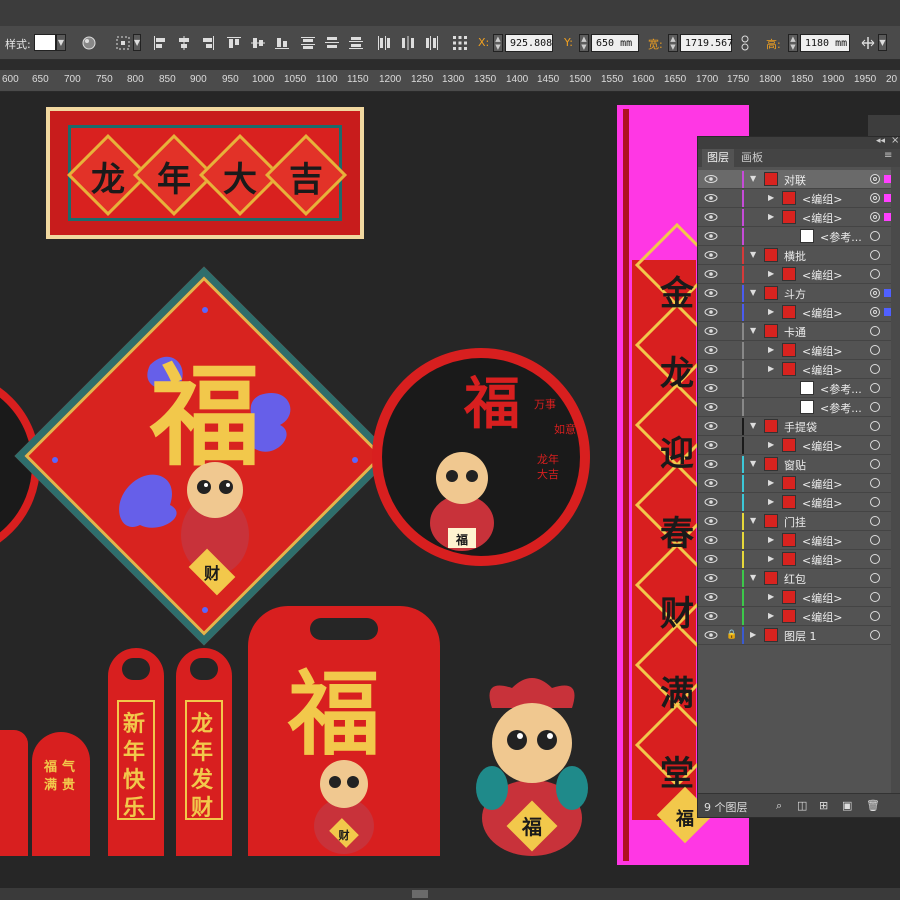 Image resolution: width=900 pixels, height=900 pixels. I want to click on height-field: 1180 mm, so click(825, 43).